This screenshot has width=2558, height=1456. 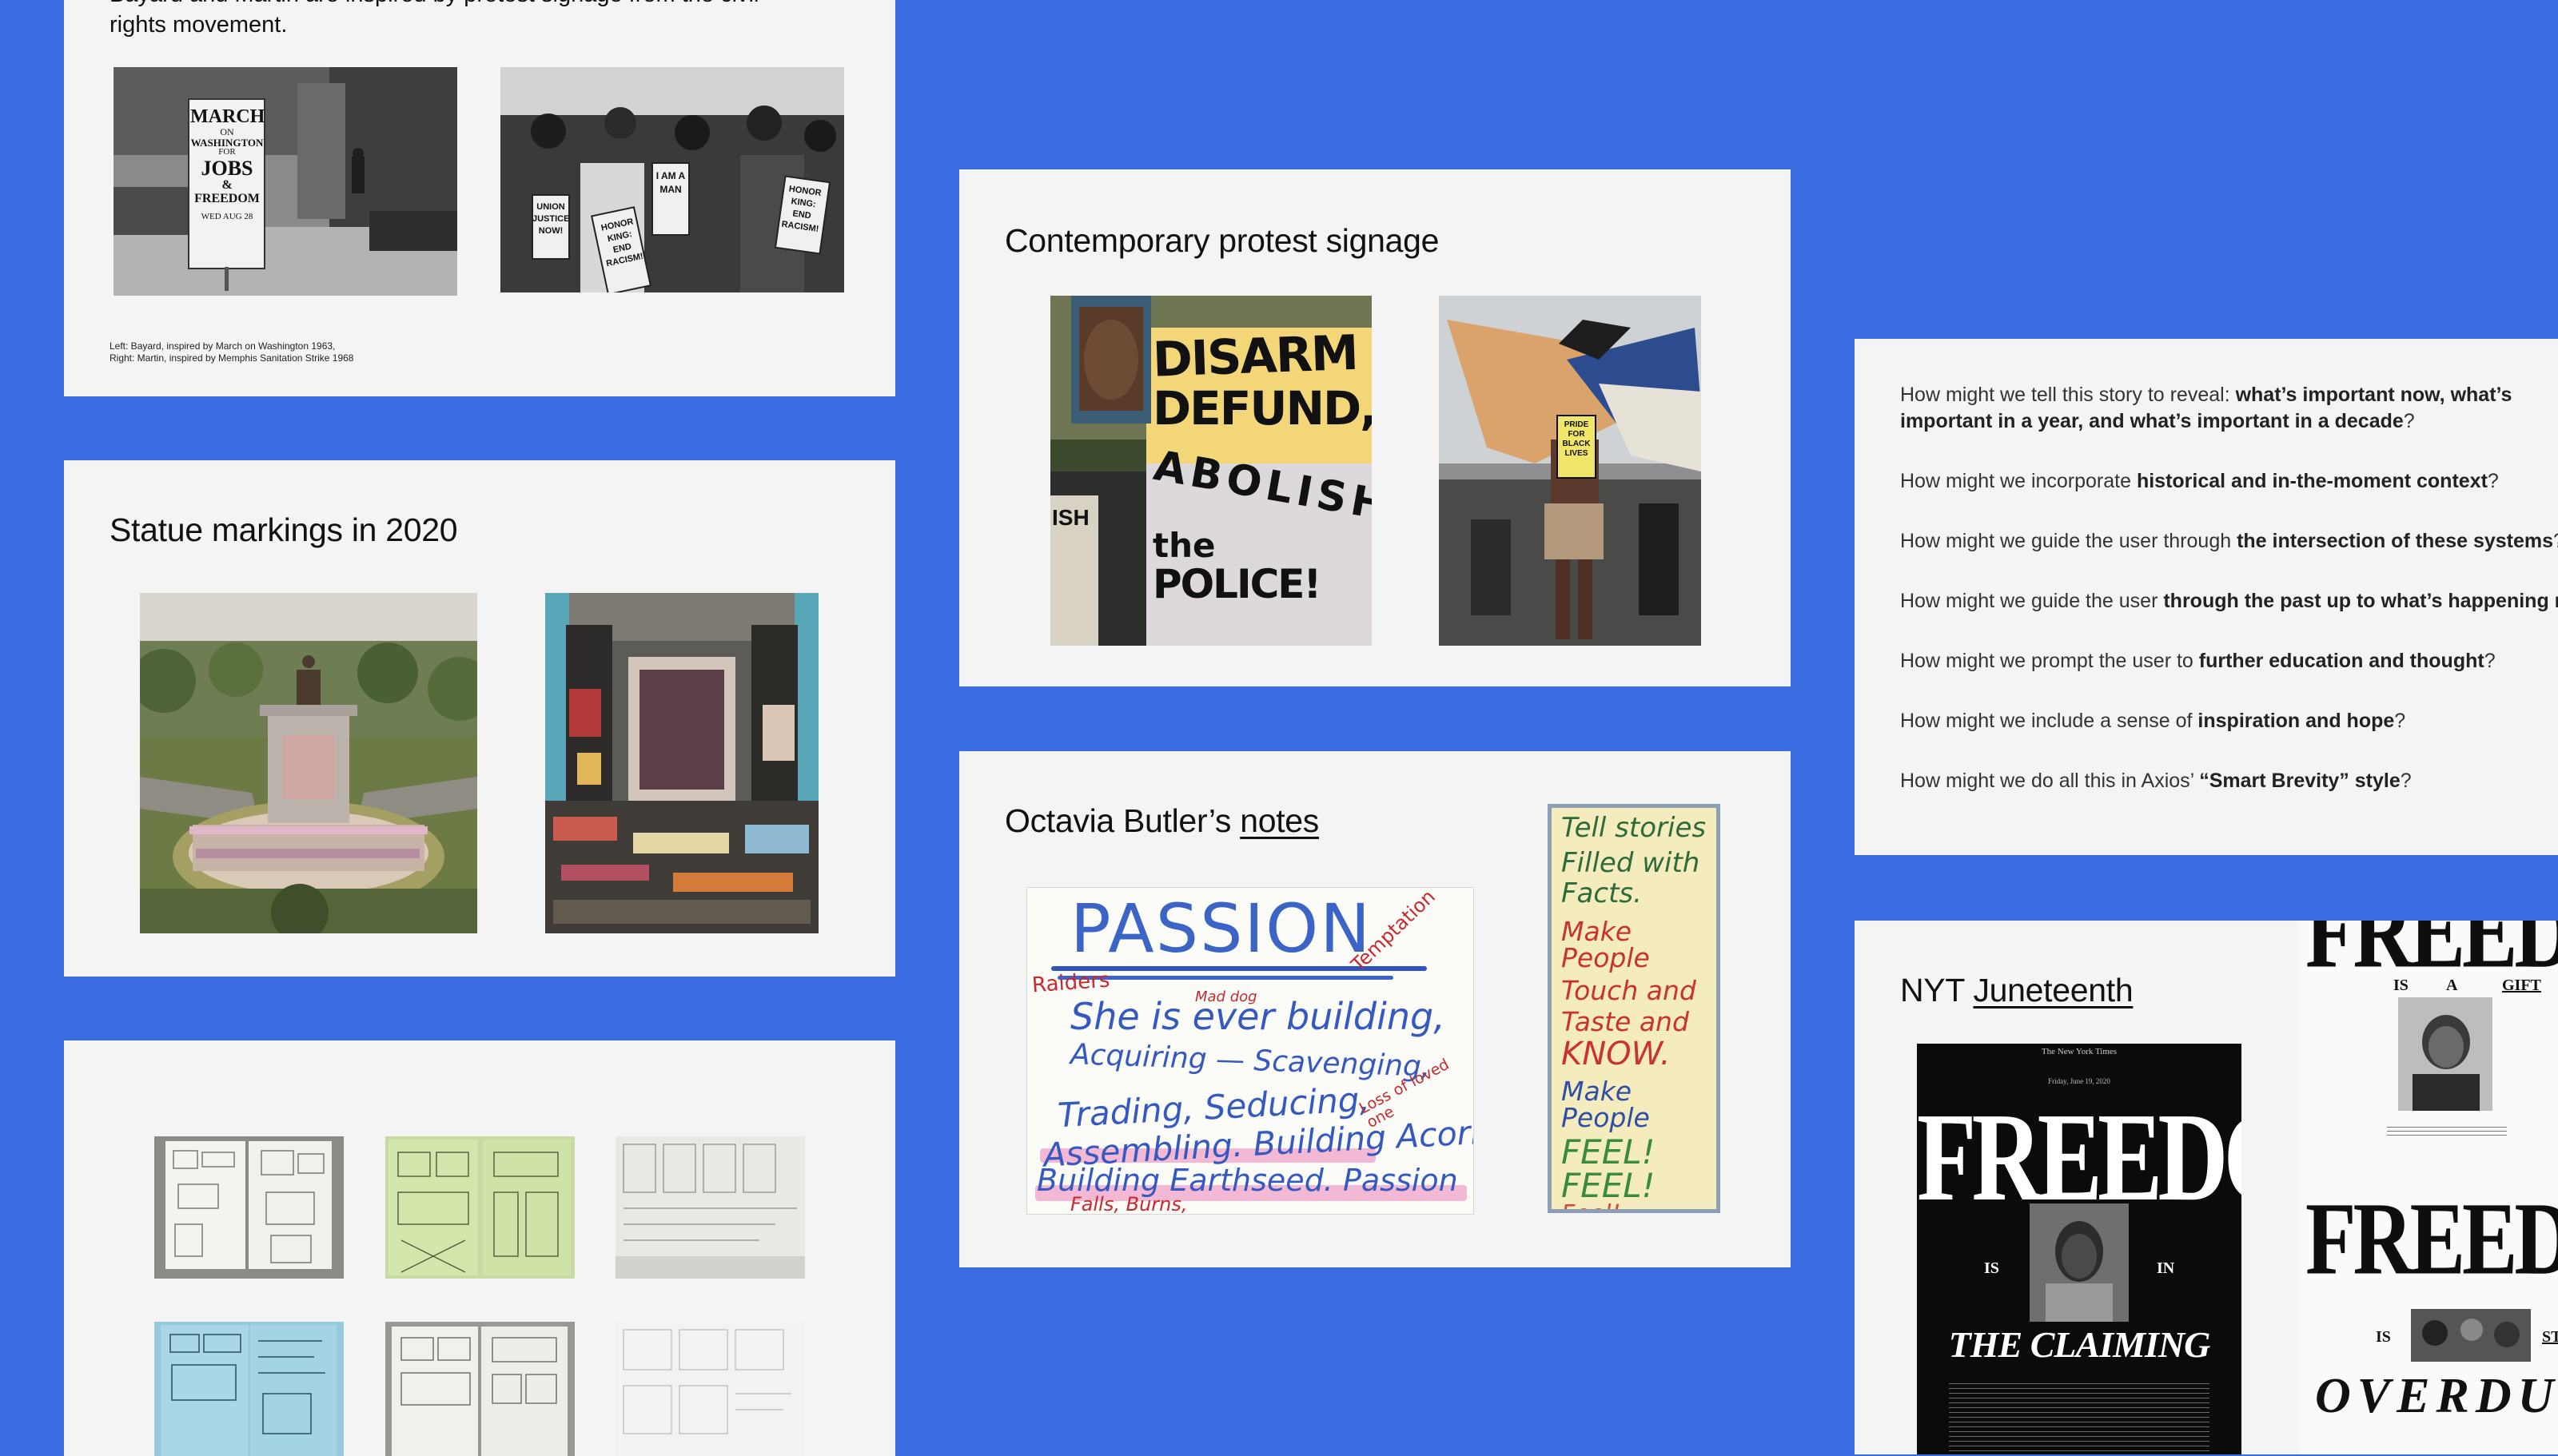 What do you see at coordinates (1129, 1204) in the screenshot?
I see `note-line-6: Falls, Burns,` at bounding box center [1129, 1204].